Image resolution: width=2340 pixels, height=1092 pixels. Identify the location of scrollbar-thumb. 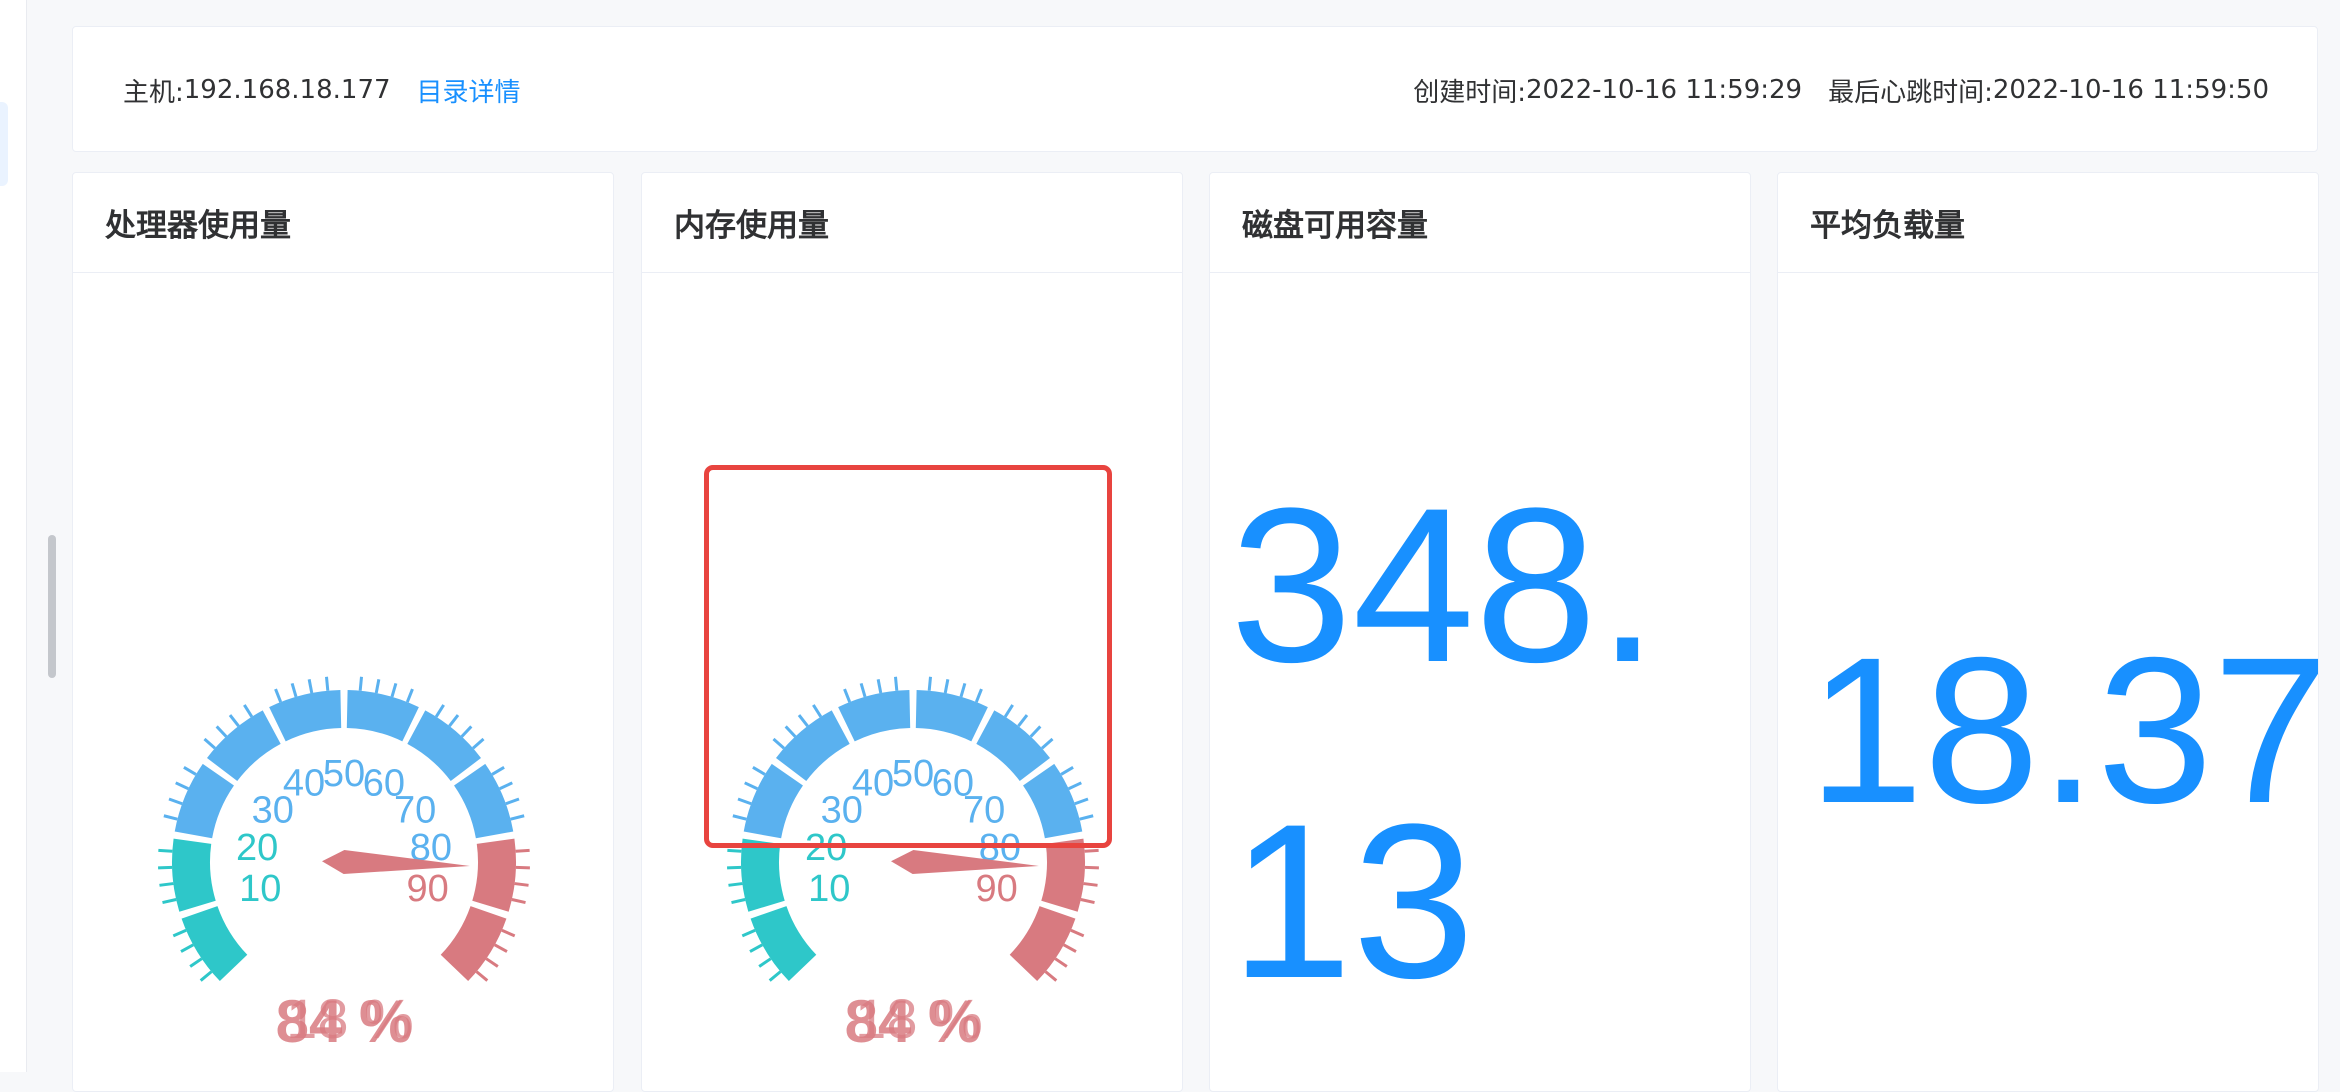
(52, 606).